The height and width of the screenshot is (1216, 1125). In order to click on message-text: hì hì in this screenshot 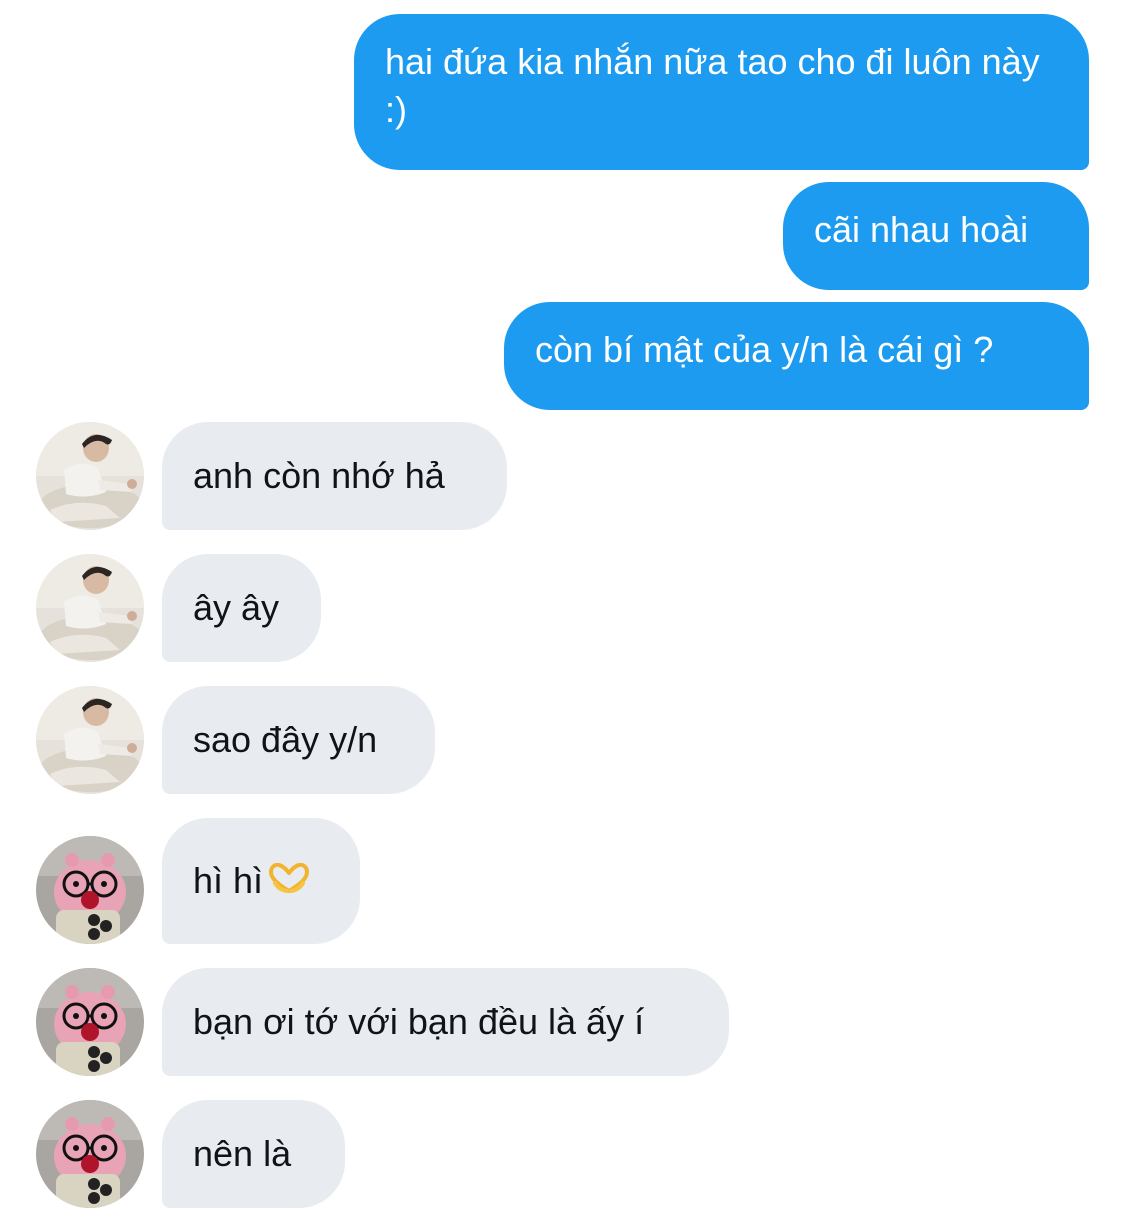, I will do `click(228, 880)`.